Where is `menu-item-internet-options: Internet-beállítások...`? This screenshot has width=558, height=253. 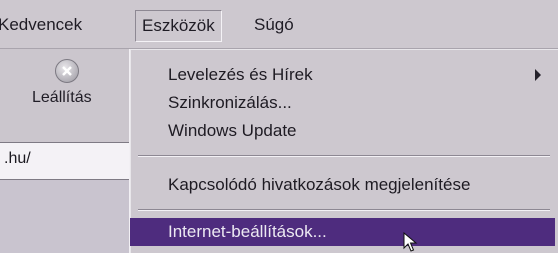
menu-item-internet-options: Internet-beállítások... is located at coordinates (342, 232).